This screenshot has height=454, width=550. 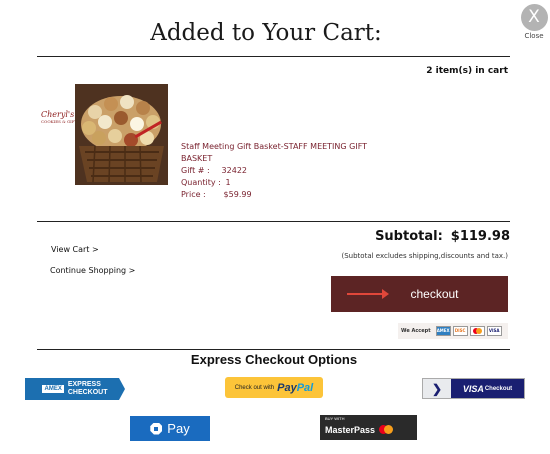 I want to click on page-title: Added to Your Cart:, so click(x=266, y=33).